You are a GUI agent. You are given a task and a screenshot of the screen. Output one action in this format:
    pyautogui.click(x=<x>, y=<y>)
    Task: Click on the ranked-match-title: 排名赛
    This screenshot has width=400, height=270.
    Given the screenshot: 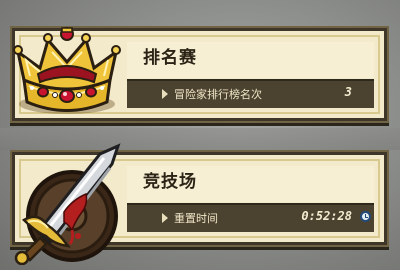 What is the action you would take?
    pyautogui.click(x=170, y=58)
    